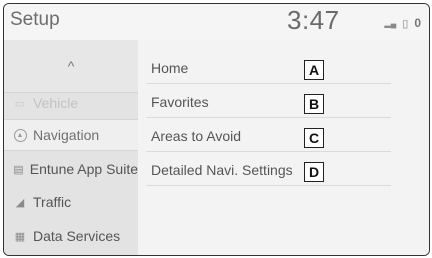 The width and height of the screenshot is (432, 258). Describe the element at coordinates (268, 102) in the screenshot. I see `menu-item-favorites: Favorites` at that location.